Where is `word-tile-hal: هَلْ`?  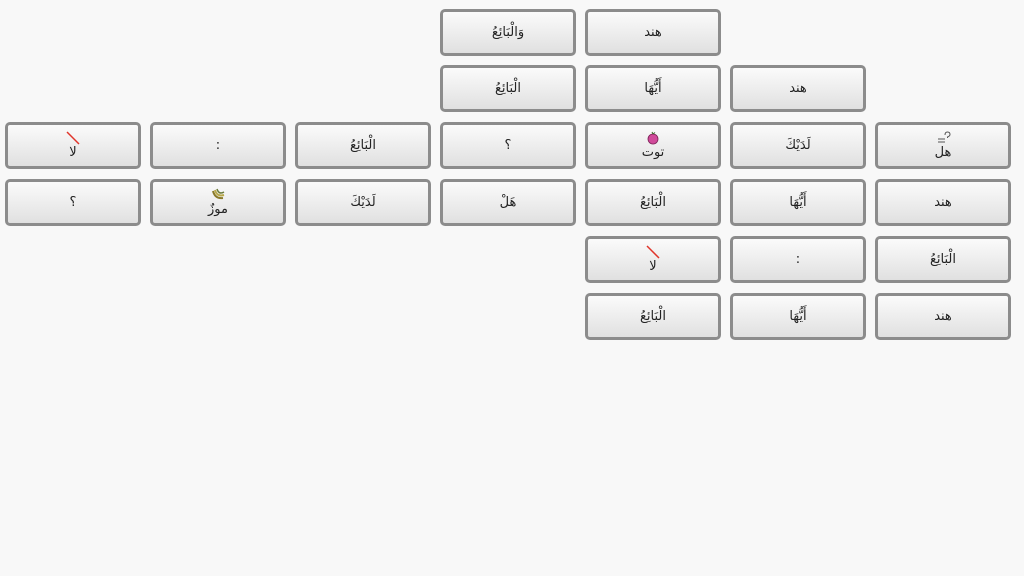
word-tile-hal: هَلْ is located at coordinates (508, 202).